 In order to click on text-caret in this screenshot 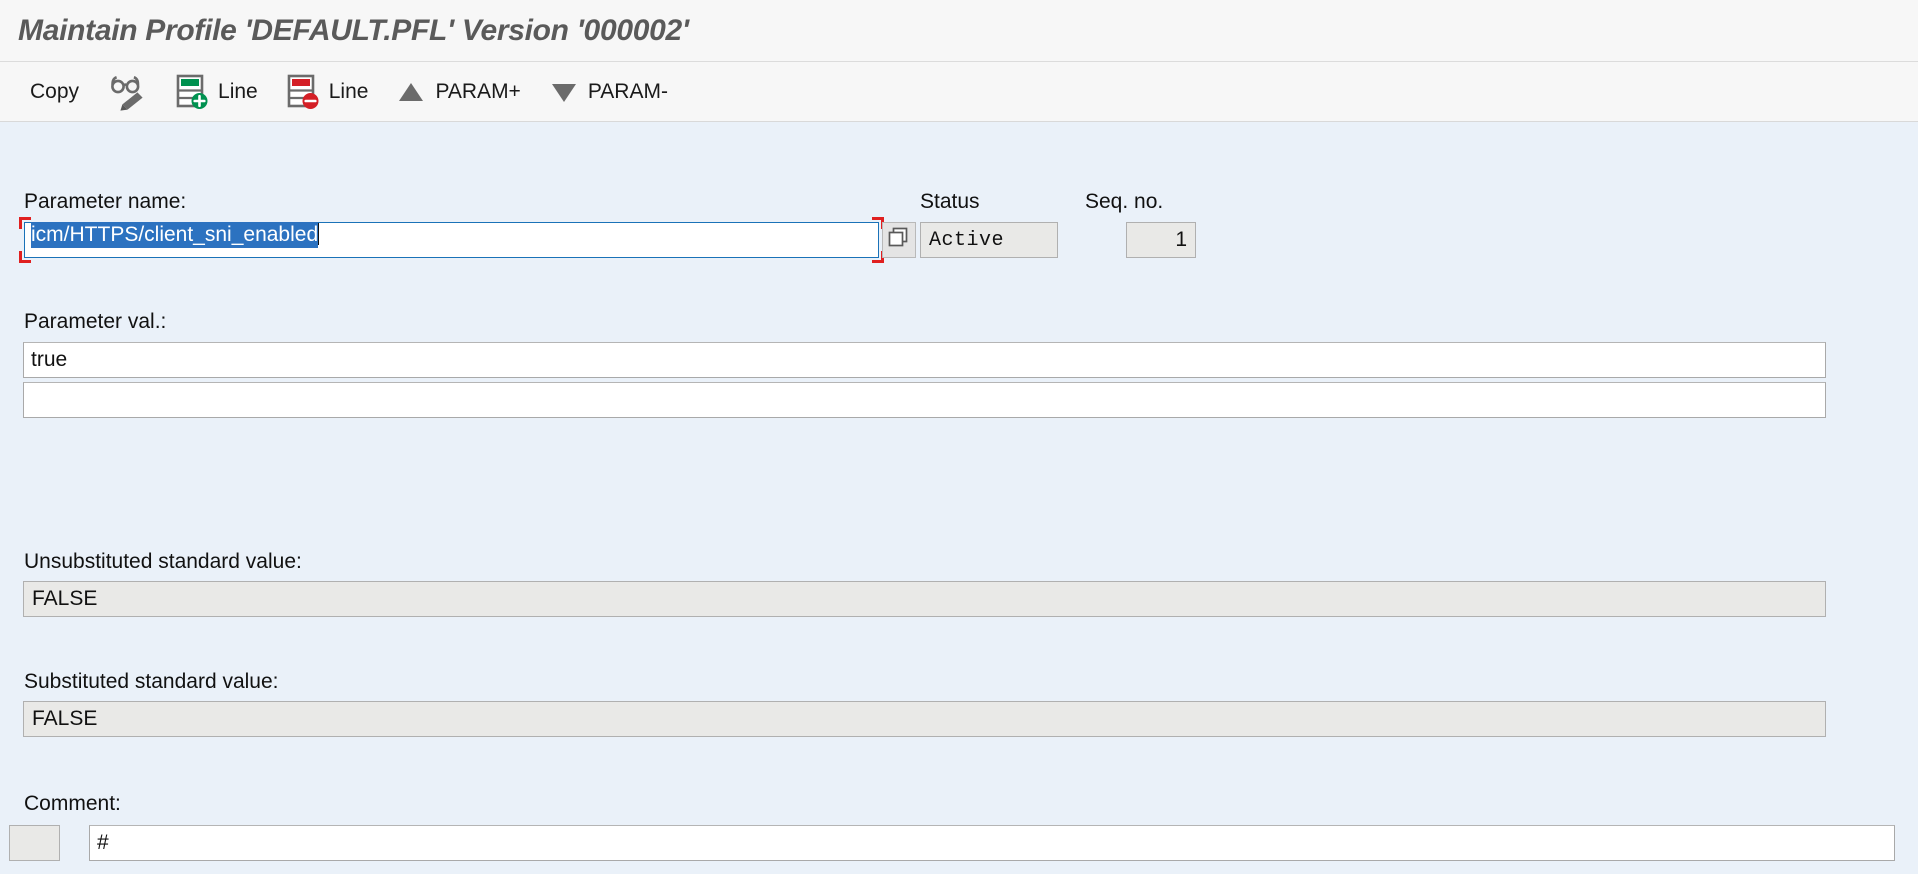, I will do `click(319, 234)`.